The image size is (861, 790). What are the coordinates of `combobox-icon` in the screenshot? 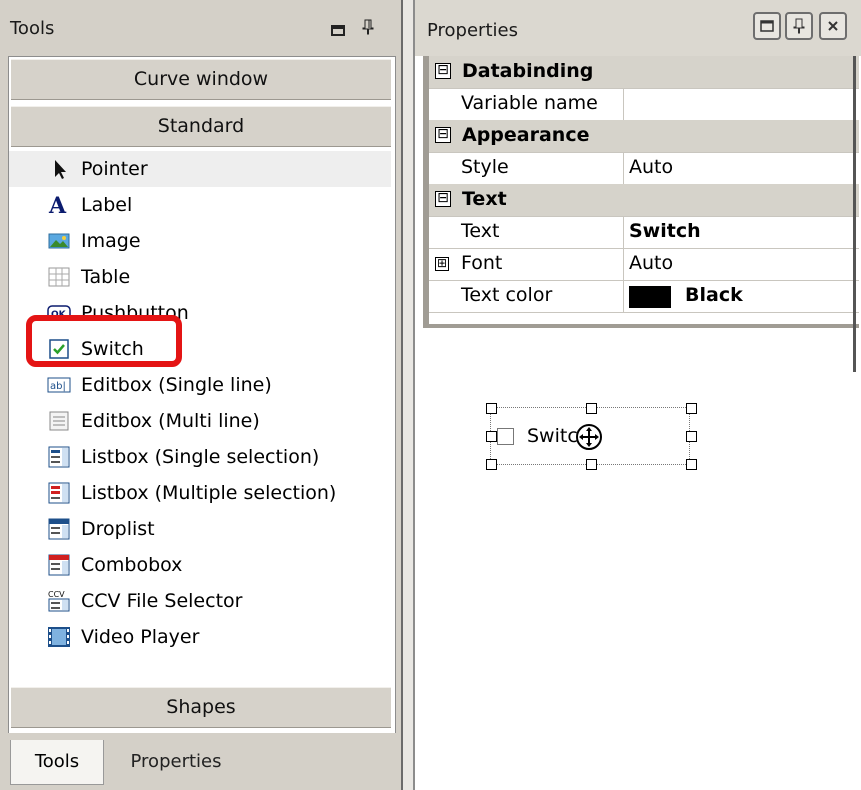 It's located at (59, 565).